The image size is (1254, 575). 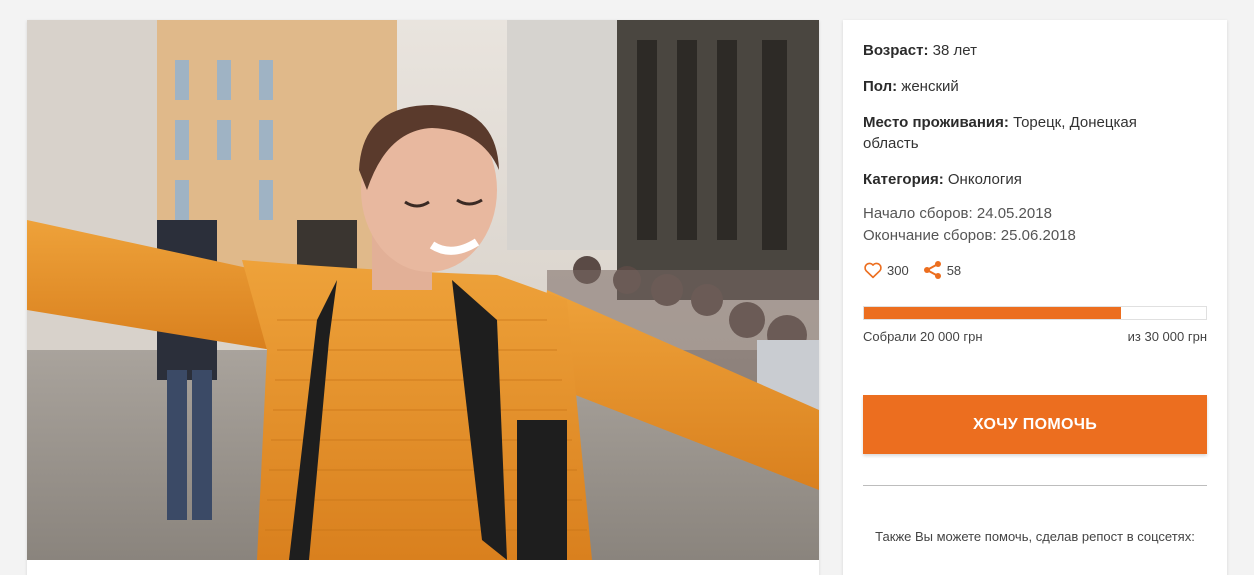 What do you see at coordinates (954, 270) in the screenshot?
I see `shares-count: 58` at bounding box center [954, 270].